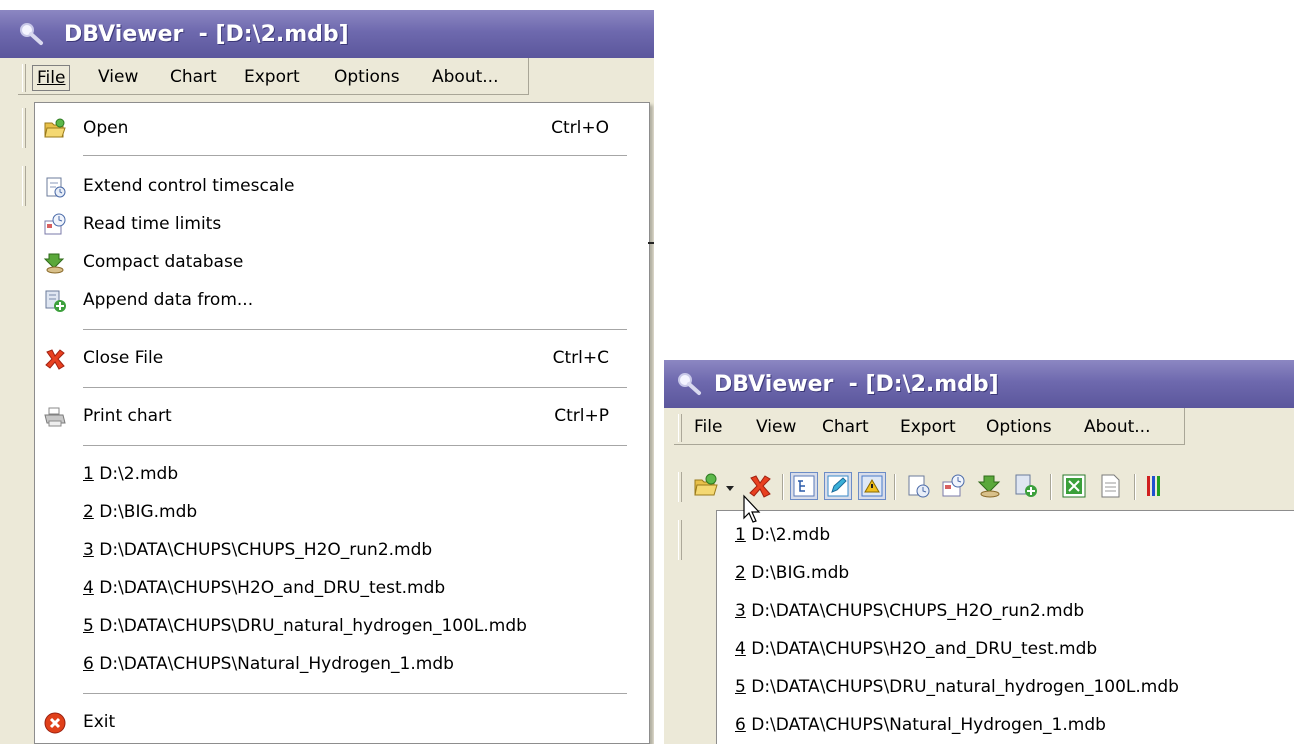 Image resolution: width=1294 pixels, height=744 pixels. I want to click on printer-icon, so click(55, 417).